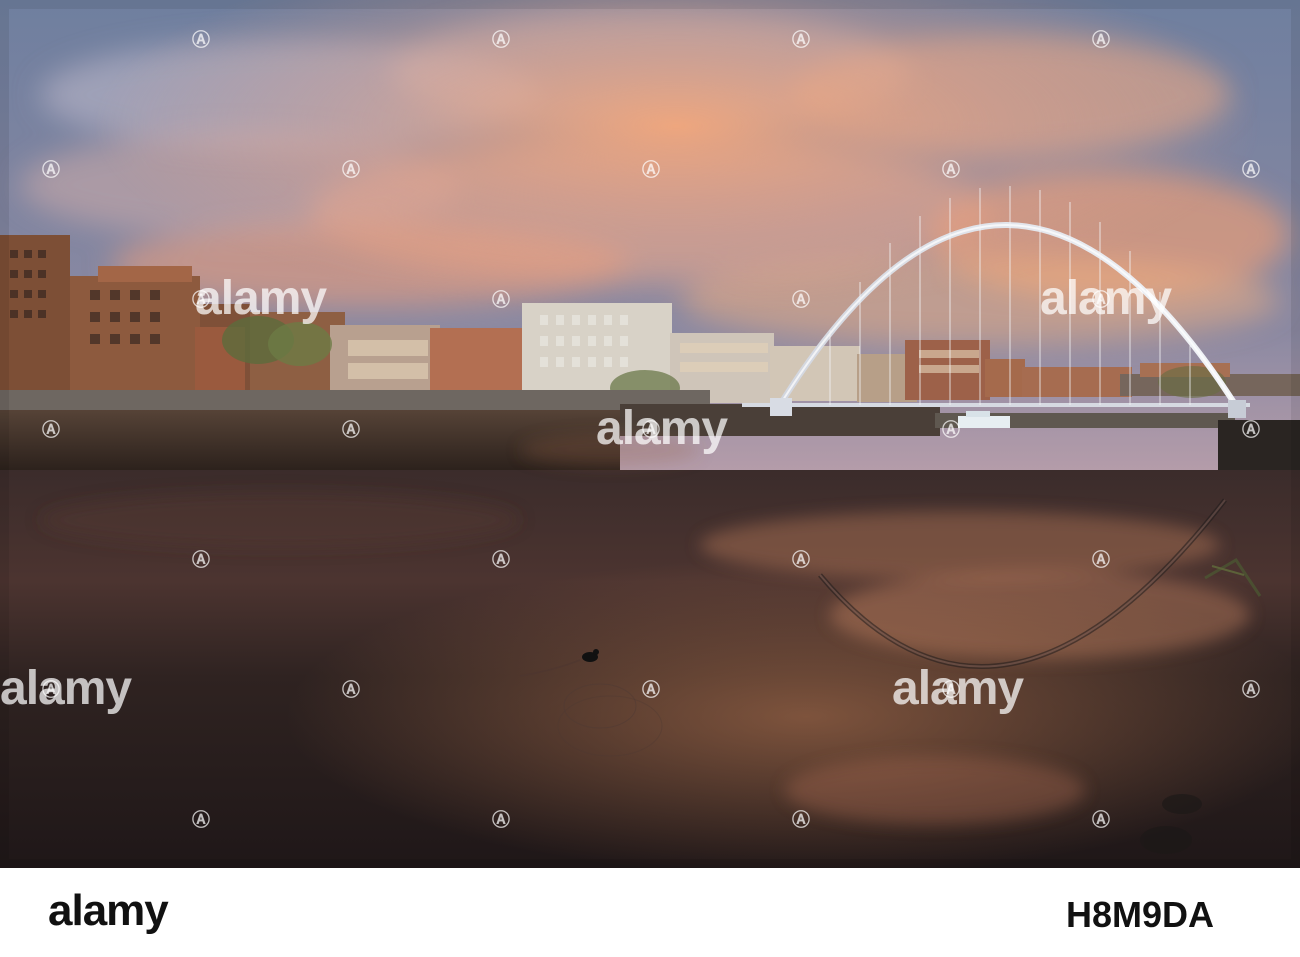 The image size is (1300, 957). I want to click on footer-bar: alamy H8M9DA, so click(650, 912).